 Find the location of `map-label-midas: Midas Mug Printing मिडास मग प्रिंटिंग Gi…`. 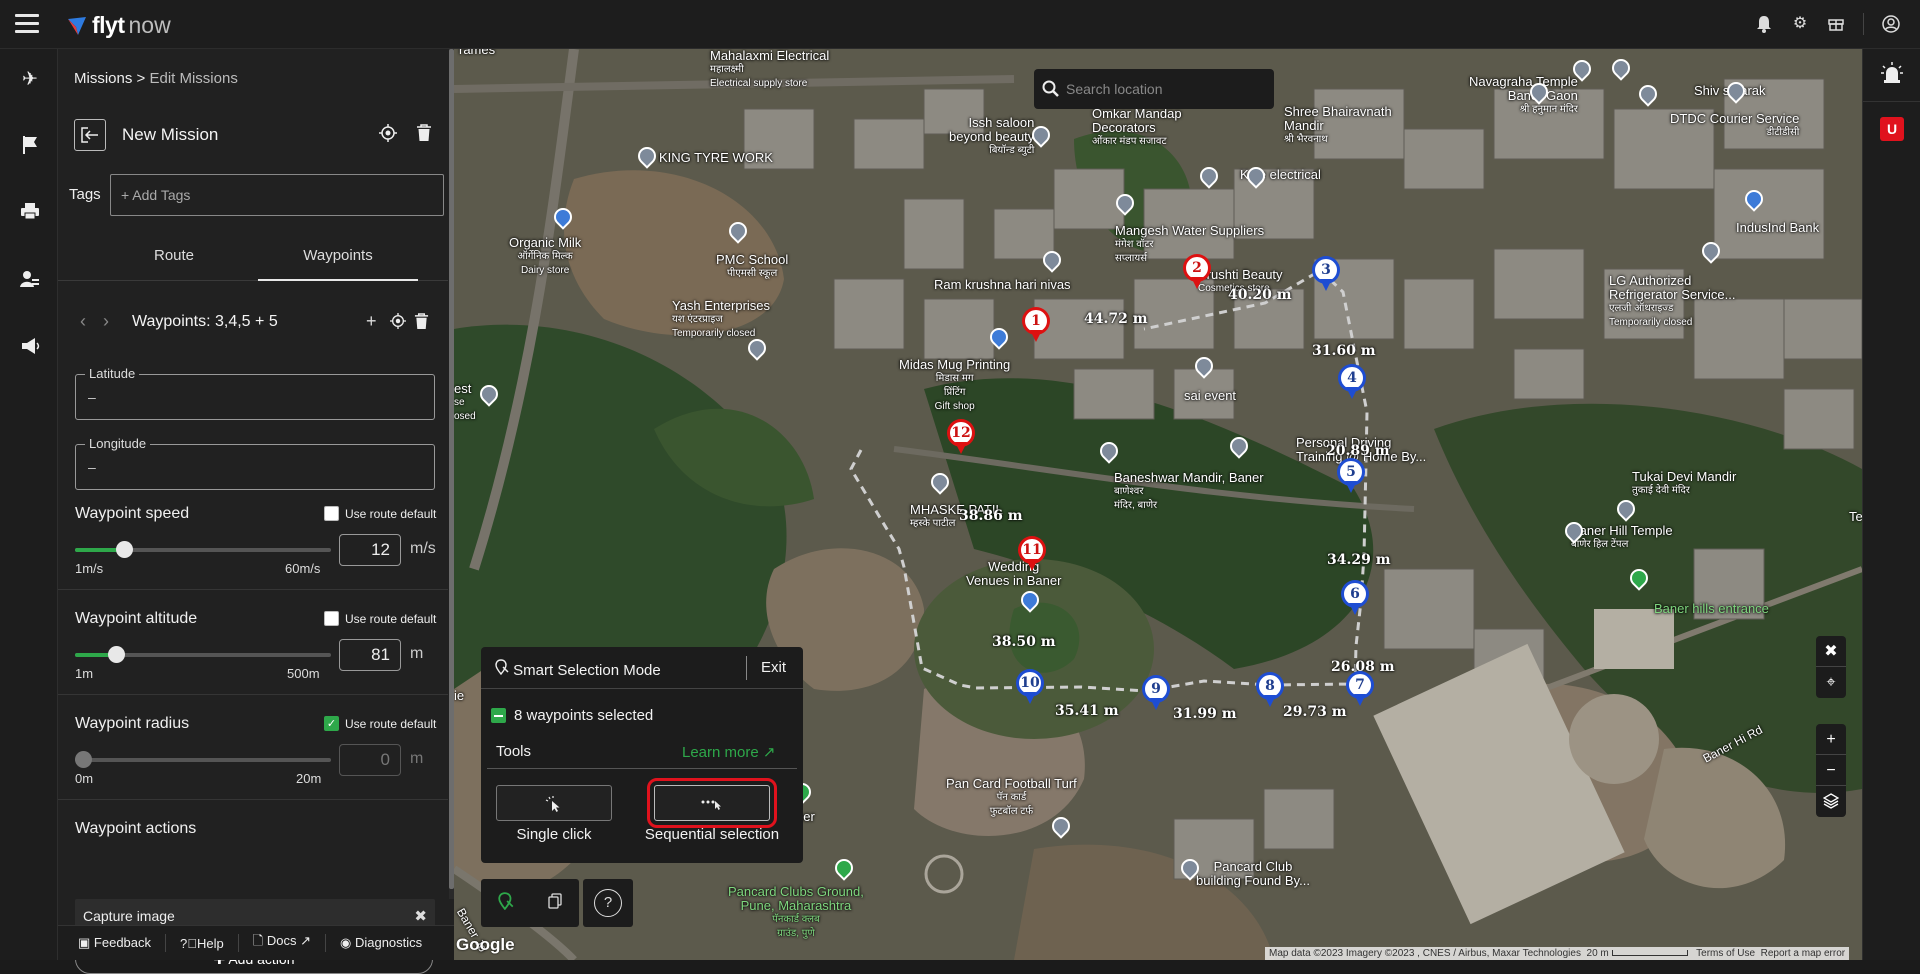

map-label-midas: Midas Mug Printing मिडास मग प्रिंटिंग Gi… is located at coordinates (954, 386).